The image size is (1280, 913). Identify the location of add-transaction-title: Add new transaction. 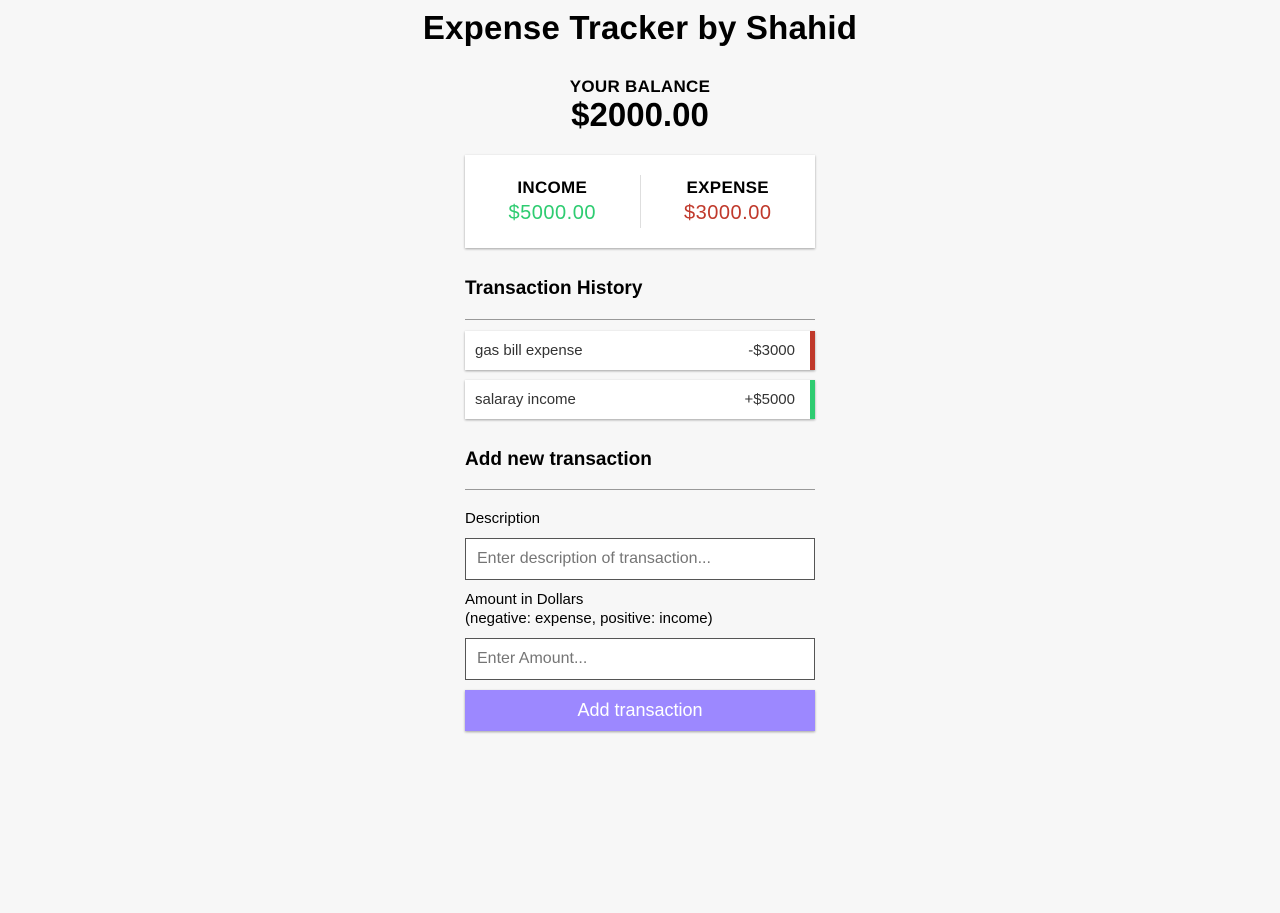
(558, 459).